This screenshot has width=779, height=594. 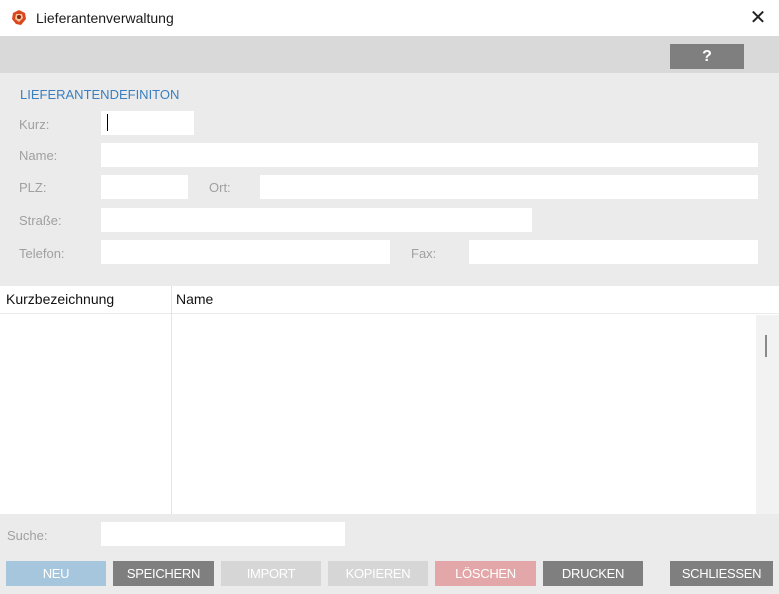 What do you see at coordinates (223, 534) in the screenshot?
I see `search-input` at bounding box center [223, 534].